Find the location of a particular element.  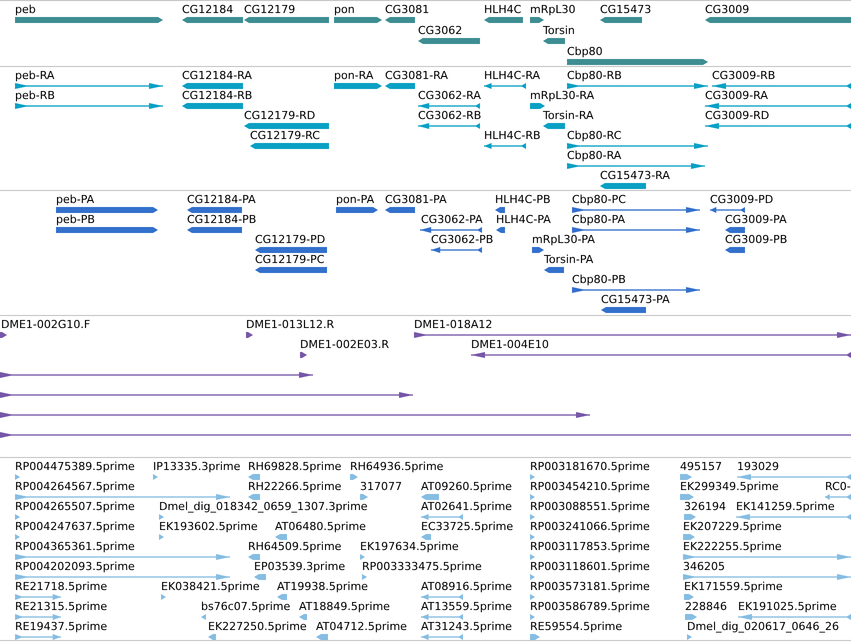

protein-label: Cbp80-PC is located at coordinates (599, 199).